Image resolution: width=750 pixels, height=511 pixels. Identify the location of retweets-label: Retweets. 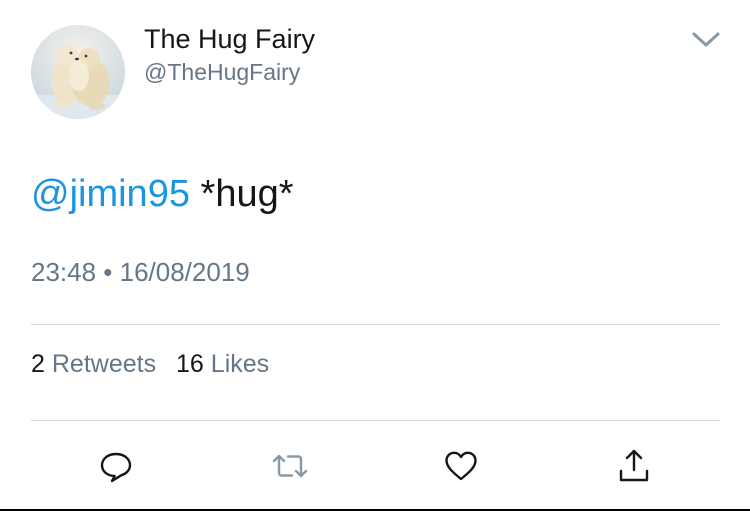
(104, 364).